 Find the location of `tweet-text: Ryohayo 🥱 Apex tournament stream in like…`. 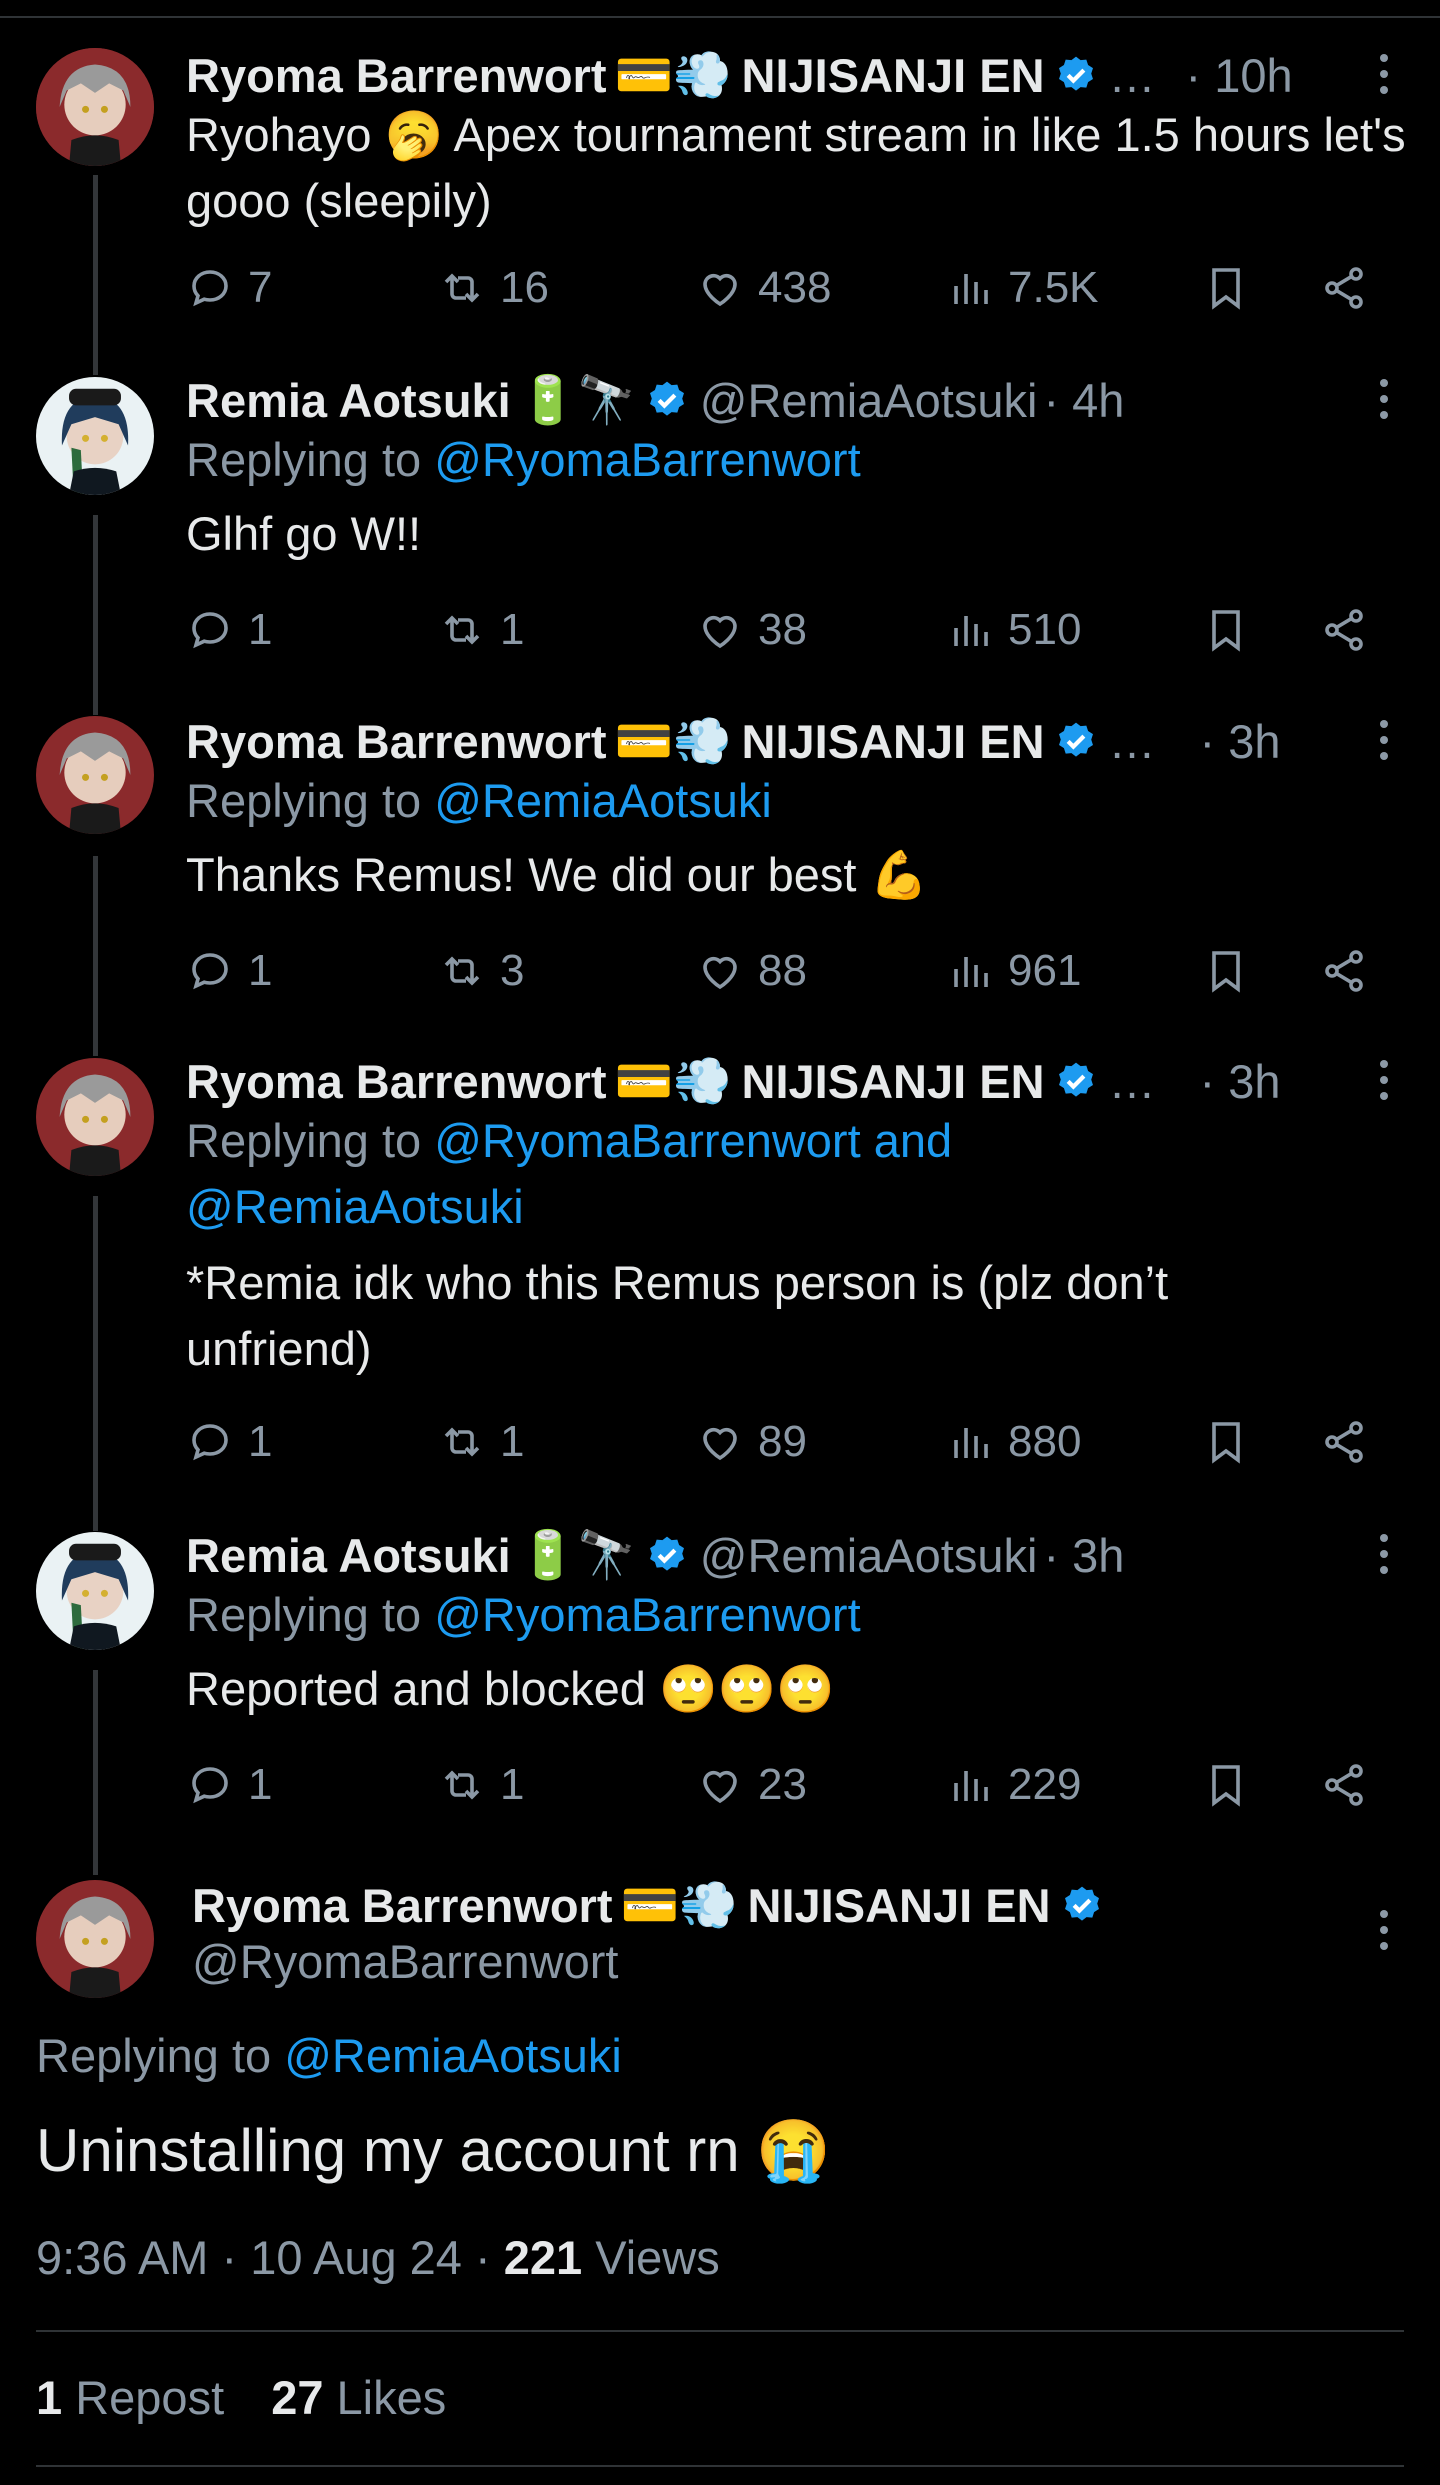

tweet-text: Ryohayo 🥱 Apex tournament stream in like… is located at coordinates (796, 167).